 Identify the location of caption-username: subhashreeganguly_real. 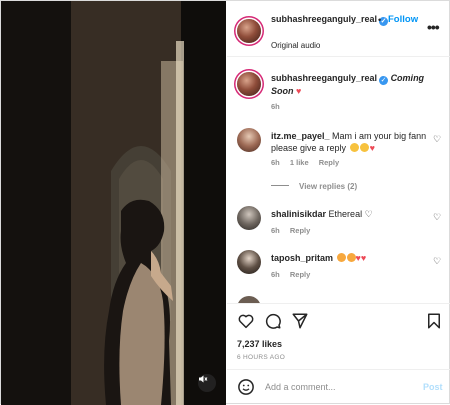
(324, 78).